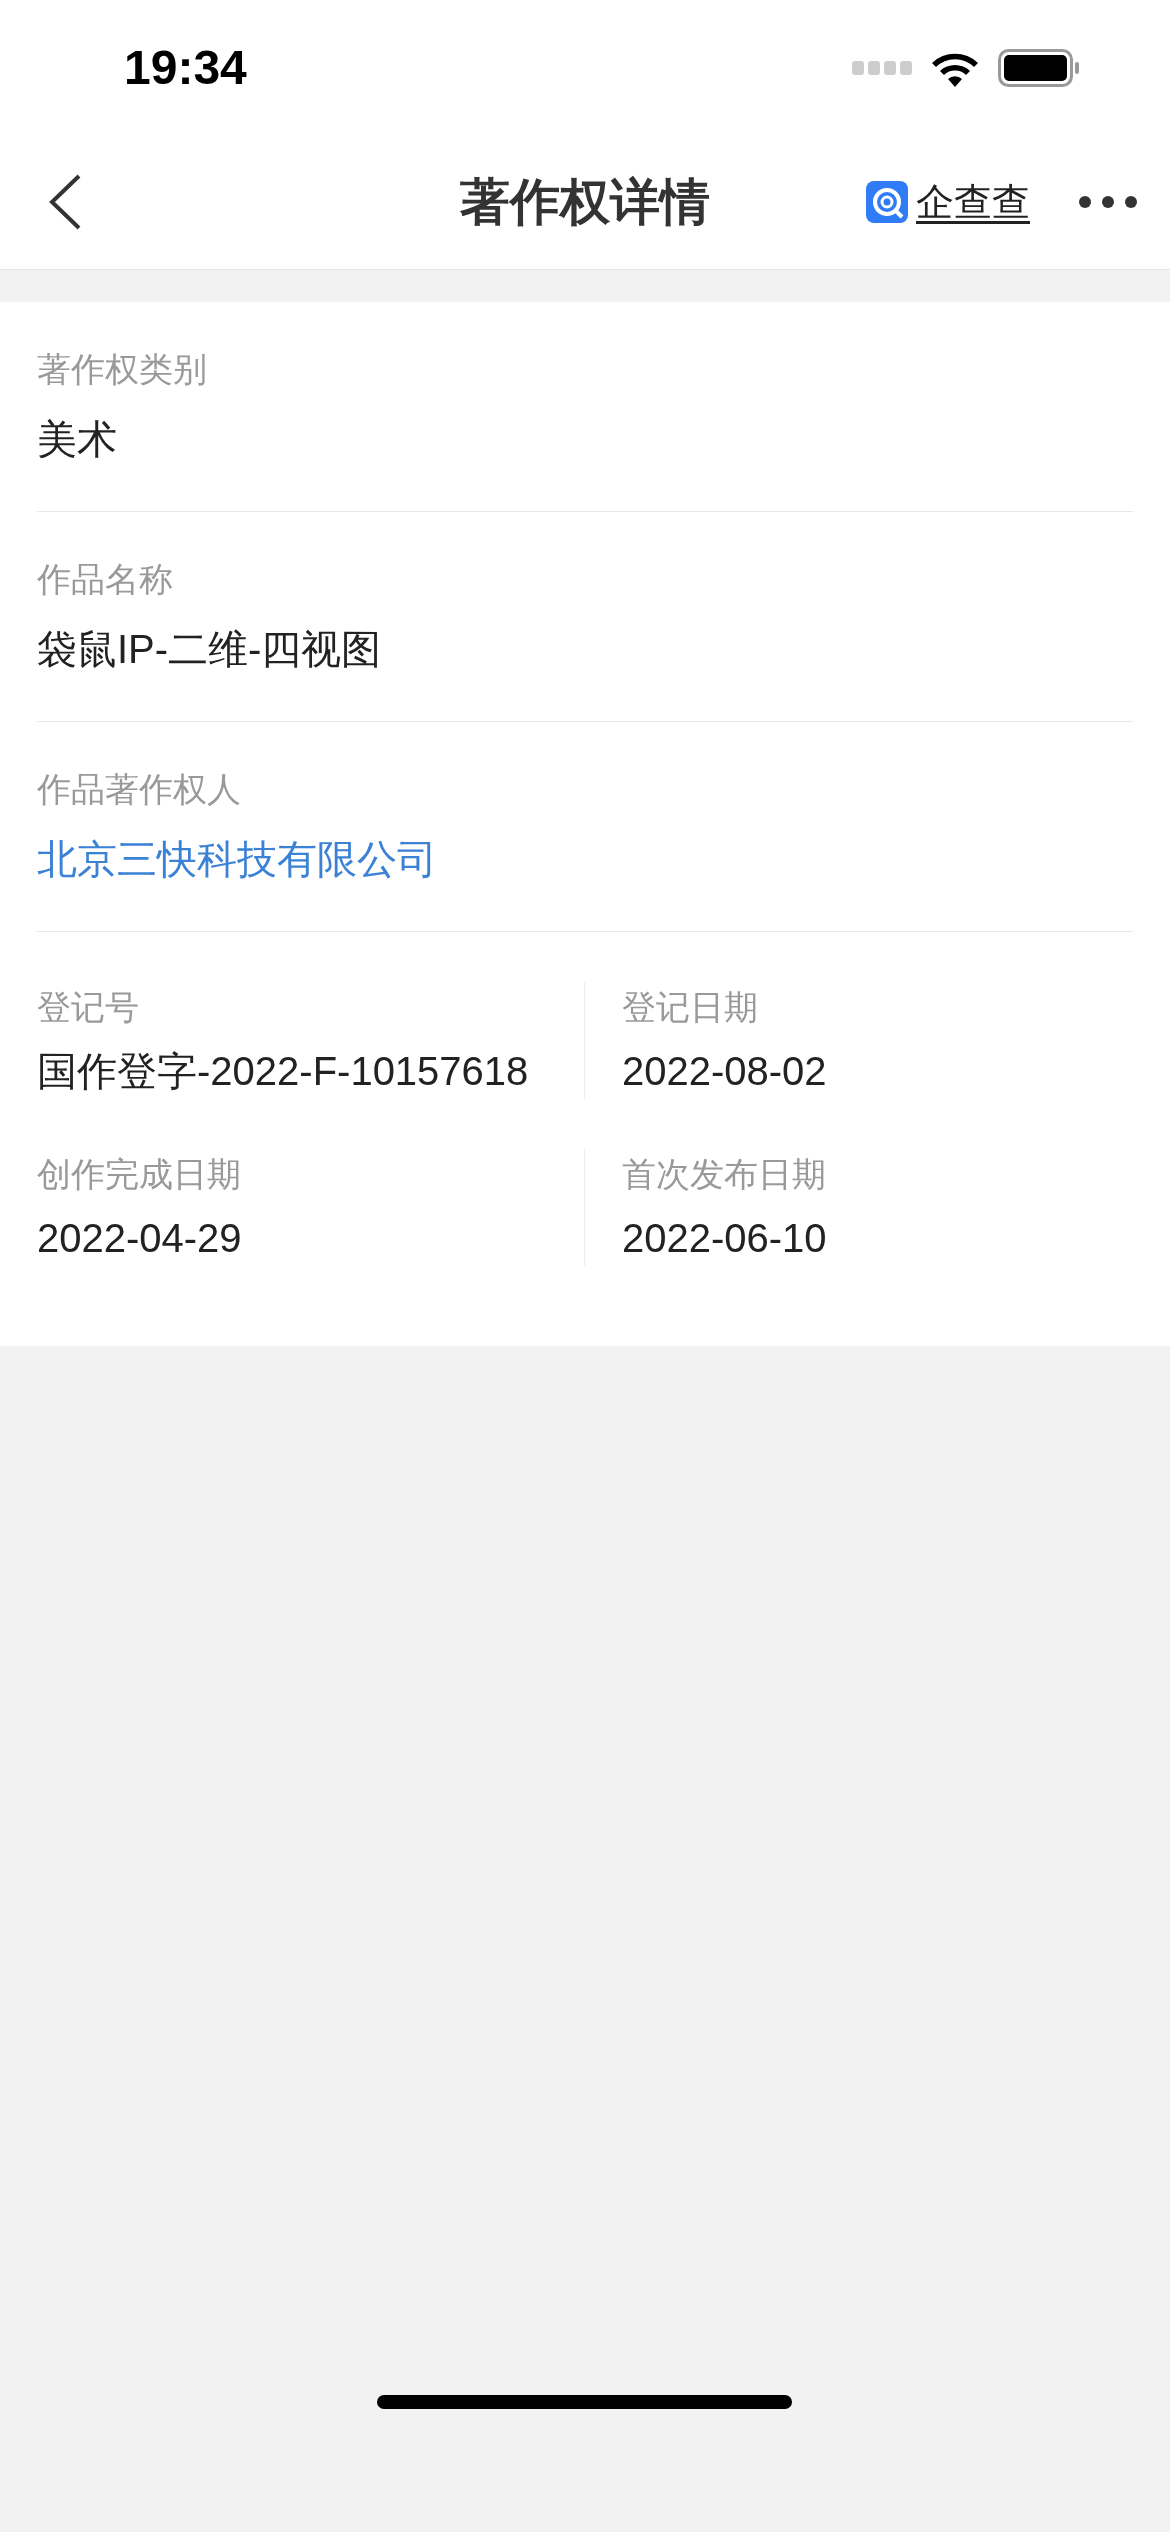 The image size is (1170, 2532). Describe the element at coordinates (88, 1007) in the screenshot. I see `field-label: 登记号` at that location.